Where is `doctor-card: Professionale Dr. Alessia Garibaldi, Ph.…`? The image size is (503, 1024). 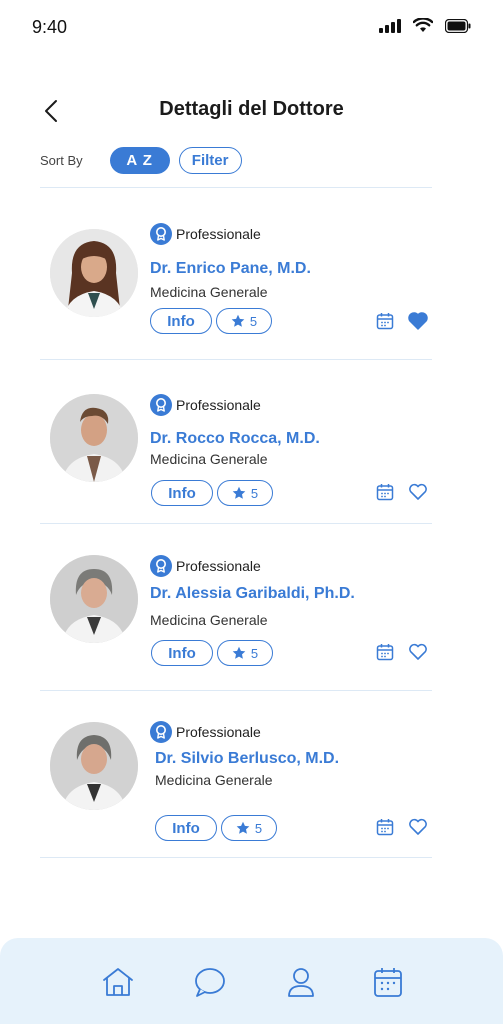
doctor-card: Professionale Dr. Alessia Garibaldi, Ph.… is located at coordinates (237, 620).